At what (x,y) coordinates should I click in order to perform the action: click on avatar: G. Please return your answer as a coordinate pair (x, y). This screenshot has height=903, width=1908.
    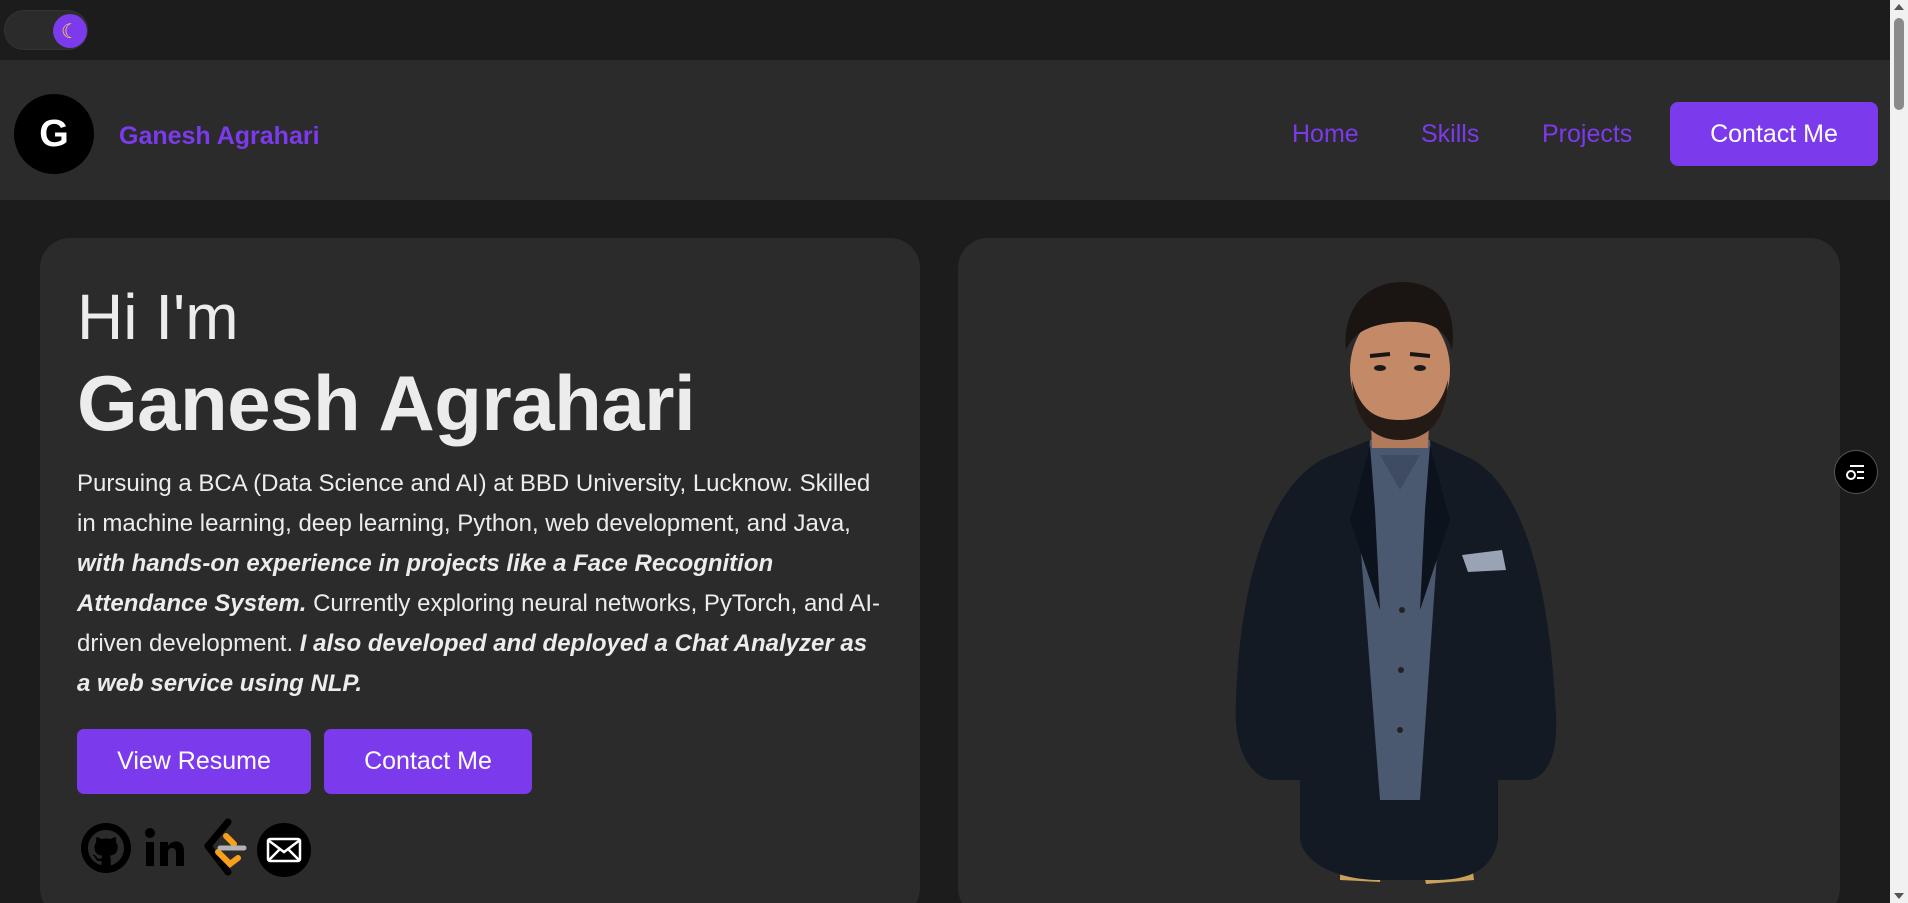
    Looking at the image, I should click on (54, 134).